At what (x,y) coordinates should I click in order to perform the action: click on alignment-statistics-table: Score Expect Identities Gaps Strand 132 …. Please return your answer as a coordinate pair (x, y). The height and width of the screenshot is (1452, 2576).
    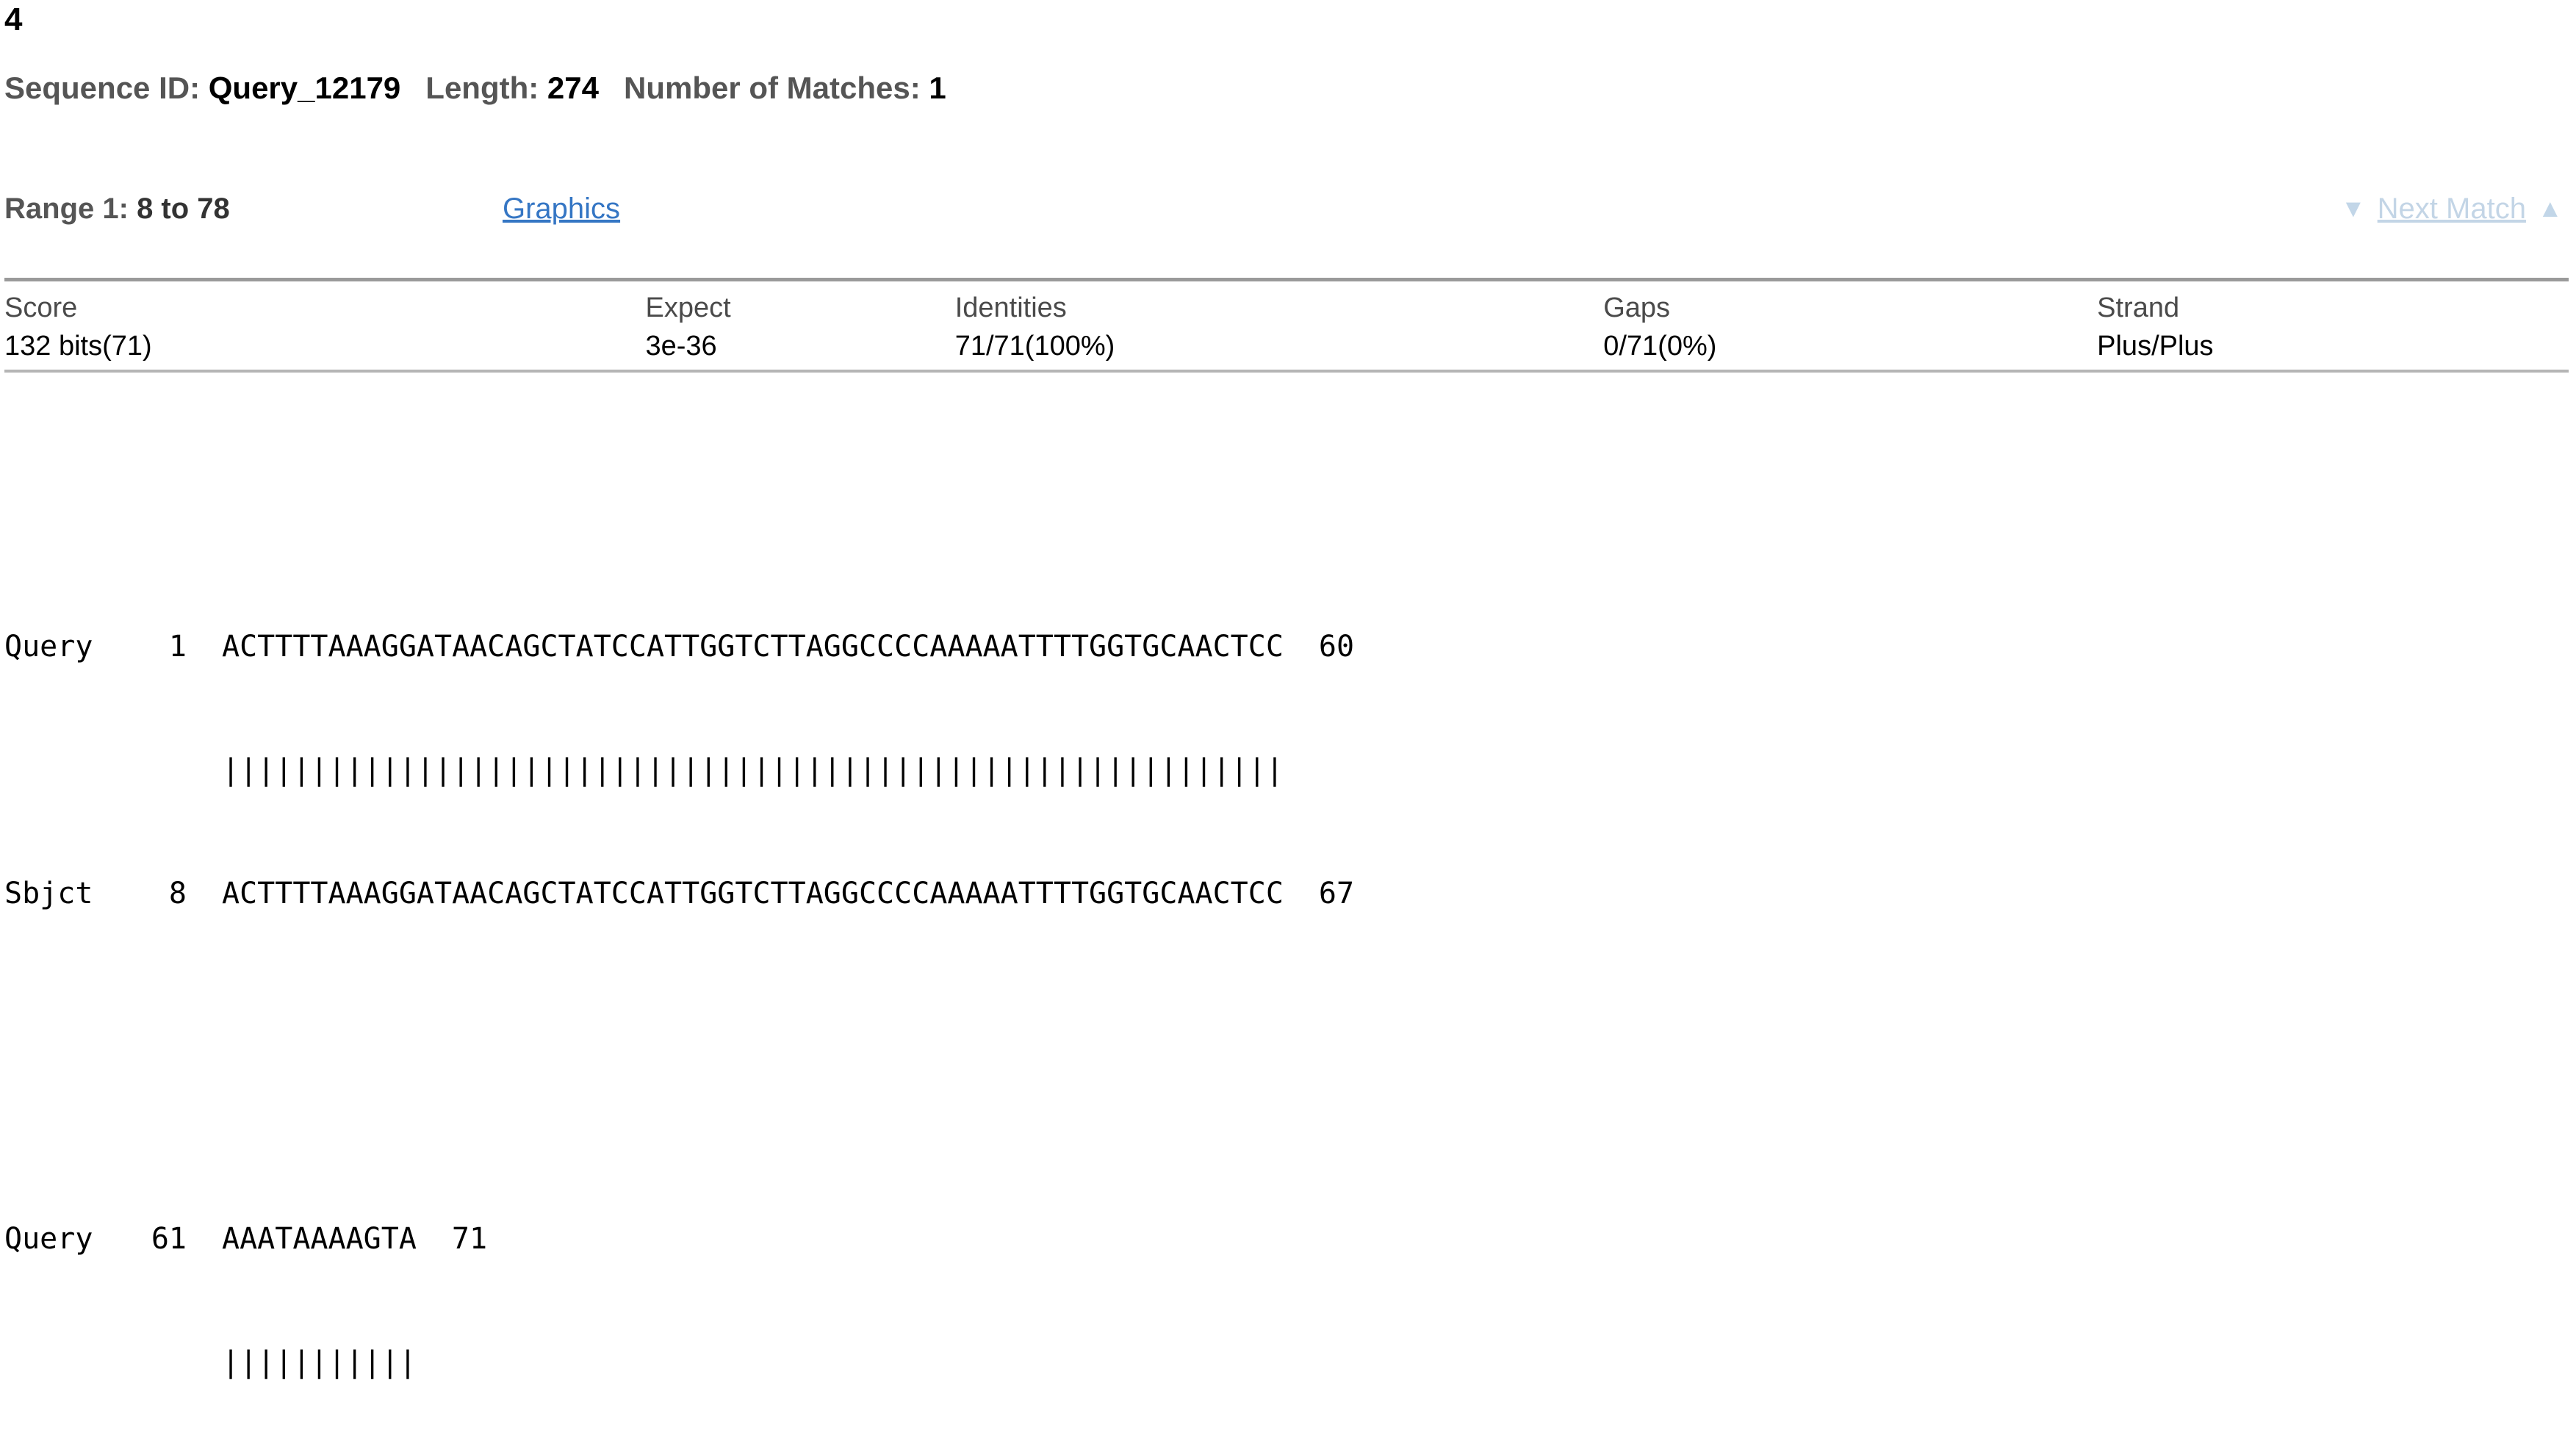
    Looking at the image, I should click on (1286, 326).